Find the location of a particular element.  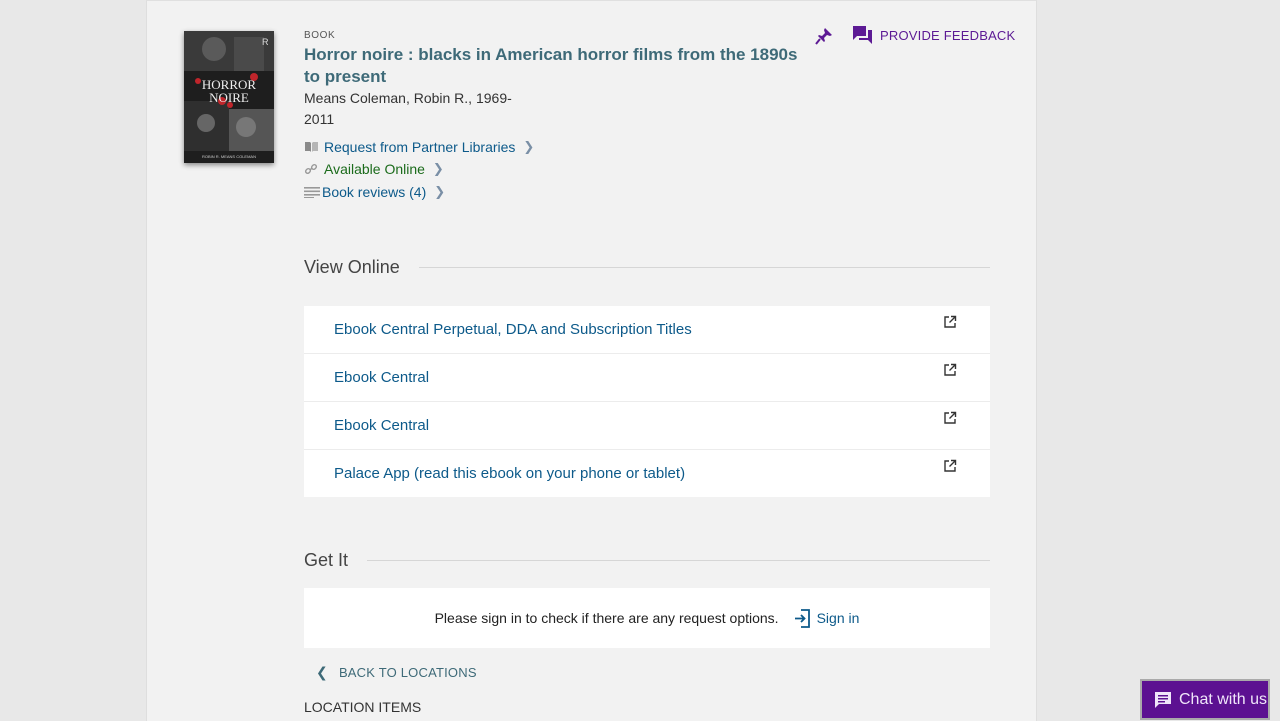

get-it-heading: Get It is located at coordinates (647, 560).